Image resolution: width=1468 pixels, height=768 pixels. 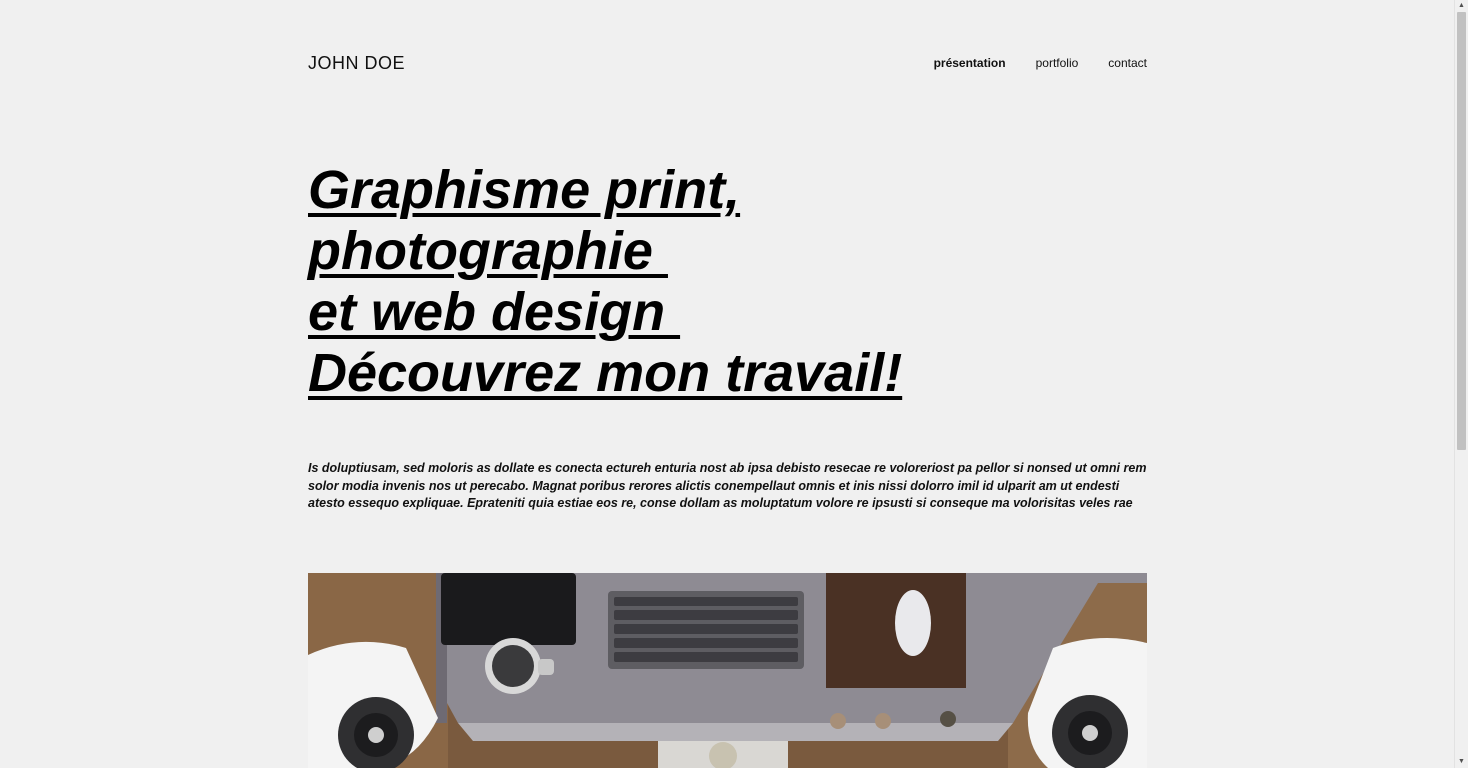 What do you see at coordinates (1461, 231) in the screenshot?
I see `scroll-thumb` at bounding box center [1461, 231].